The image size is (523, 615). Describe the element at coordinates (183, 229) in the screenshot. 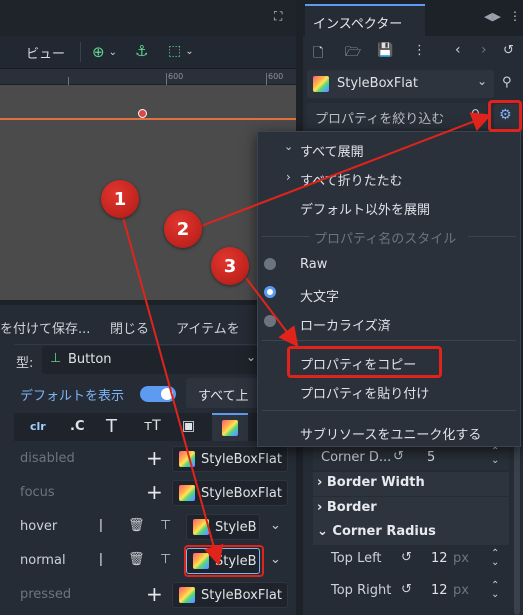

I see `annotation-badge-2: 2` at that location.